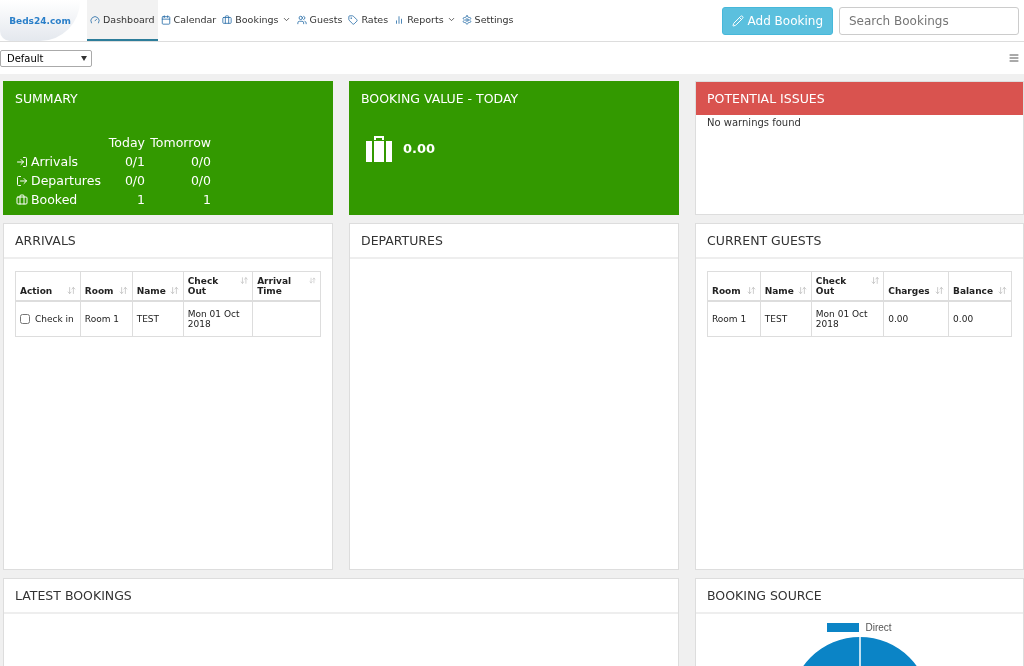  What do you see at coordinates (399, 19) in the screenshot?
I see `bar-chart-icon` at bounding box center [399, 19].